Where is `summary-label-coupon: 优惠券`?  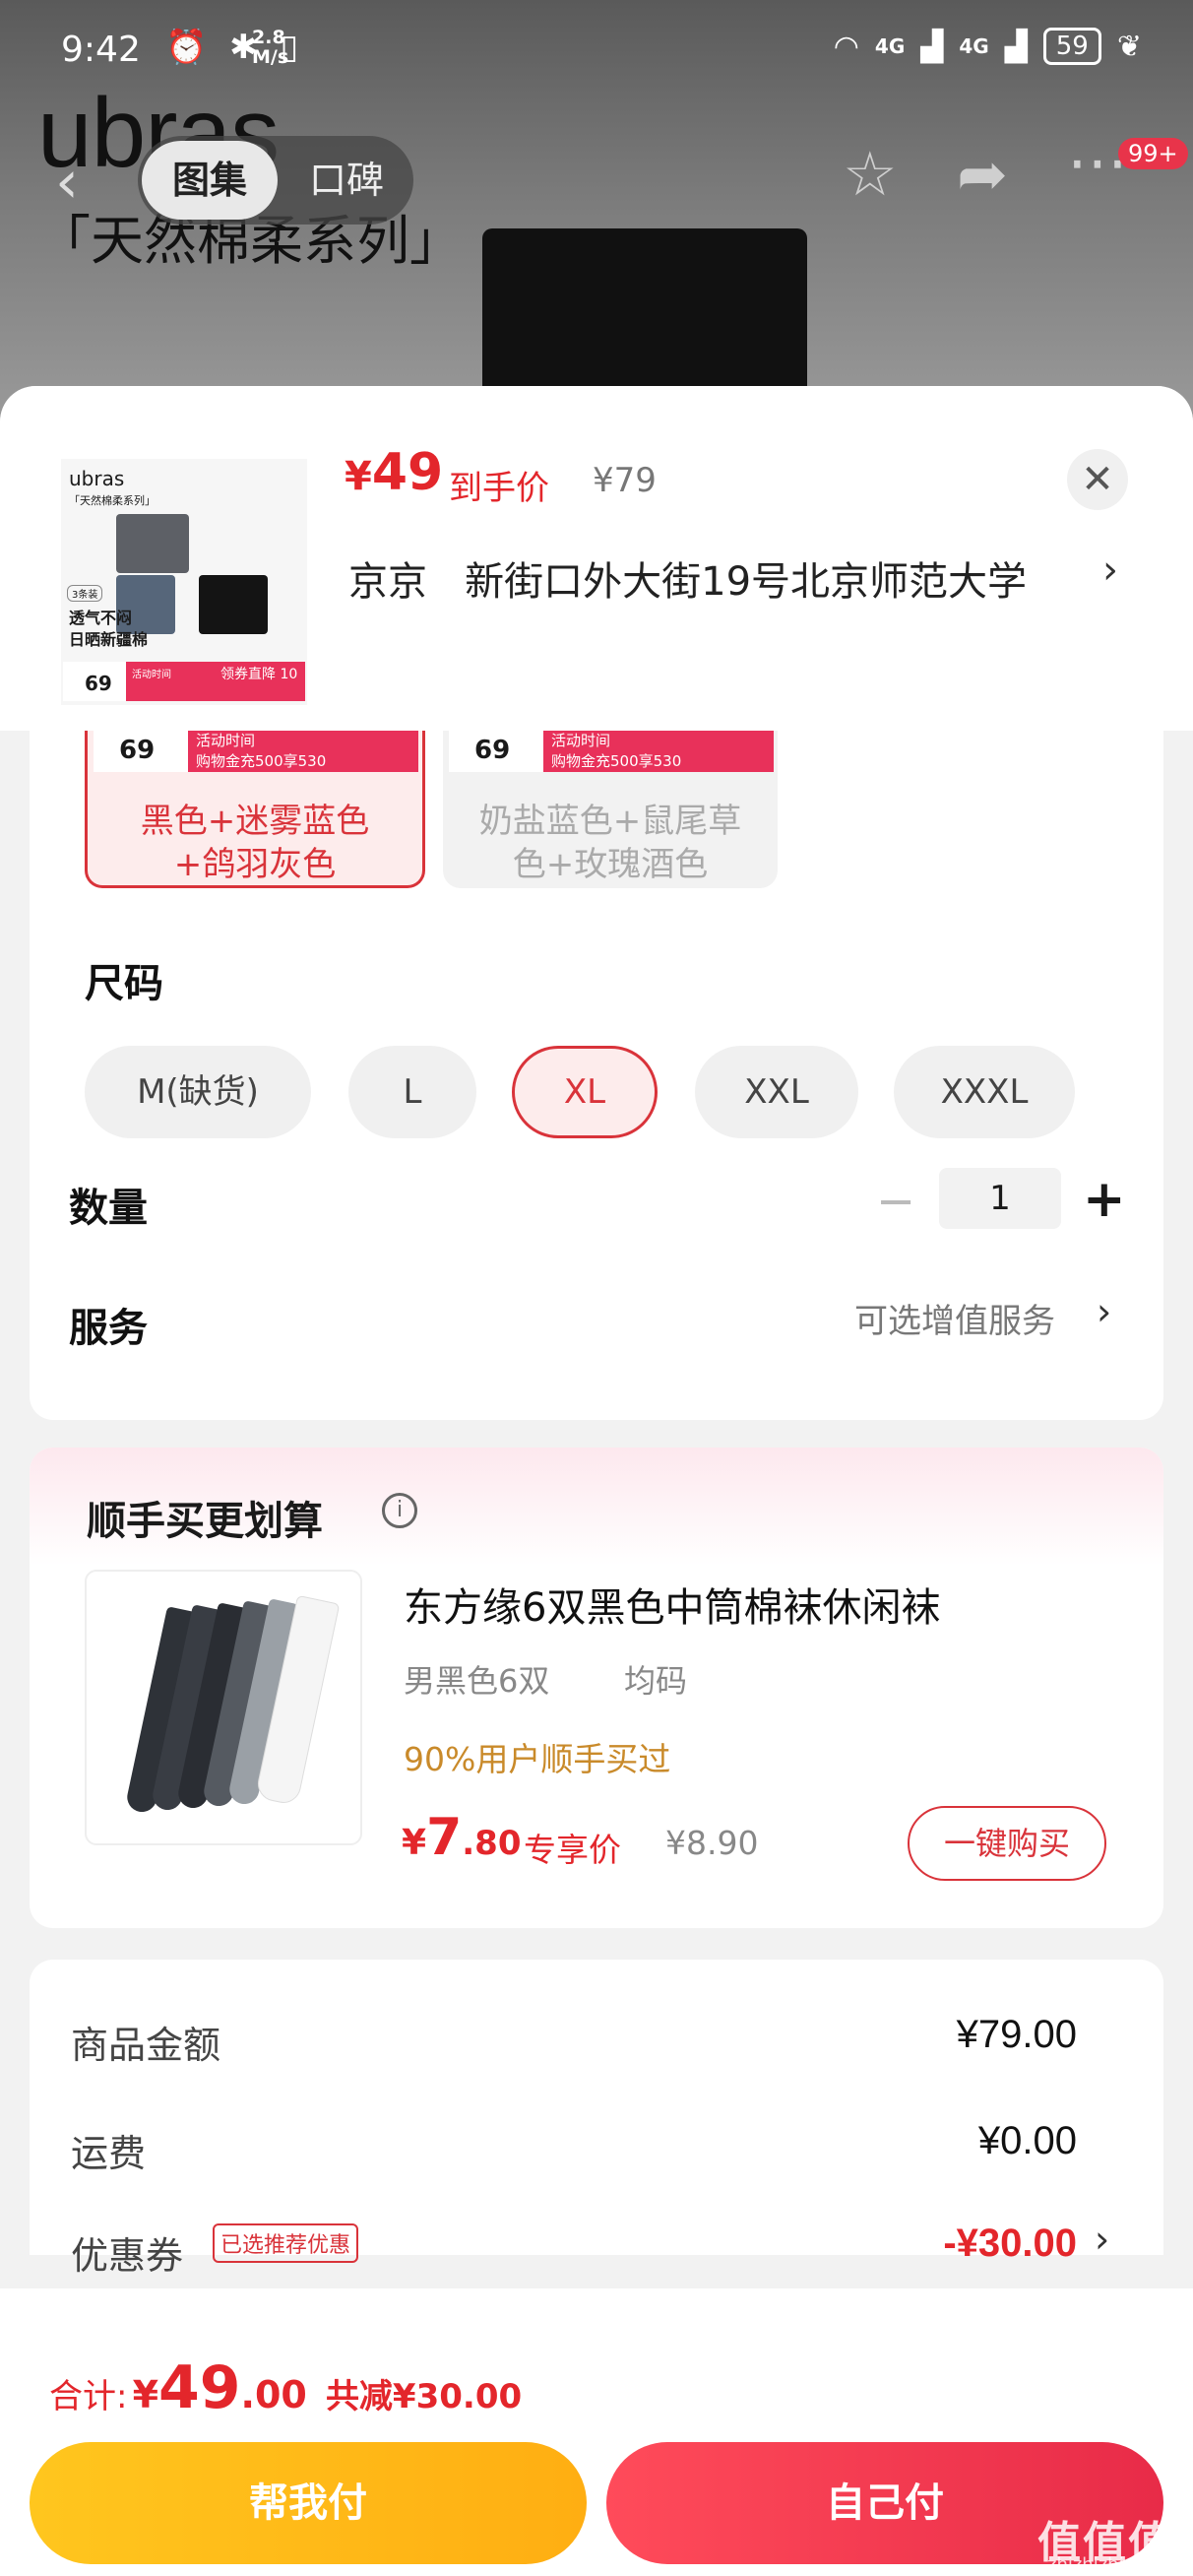 summary-label-coupon: 优惠券 is located at coordinates (127, 2256).